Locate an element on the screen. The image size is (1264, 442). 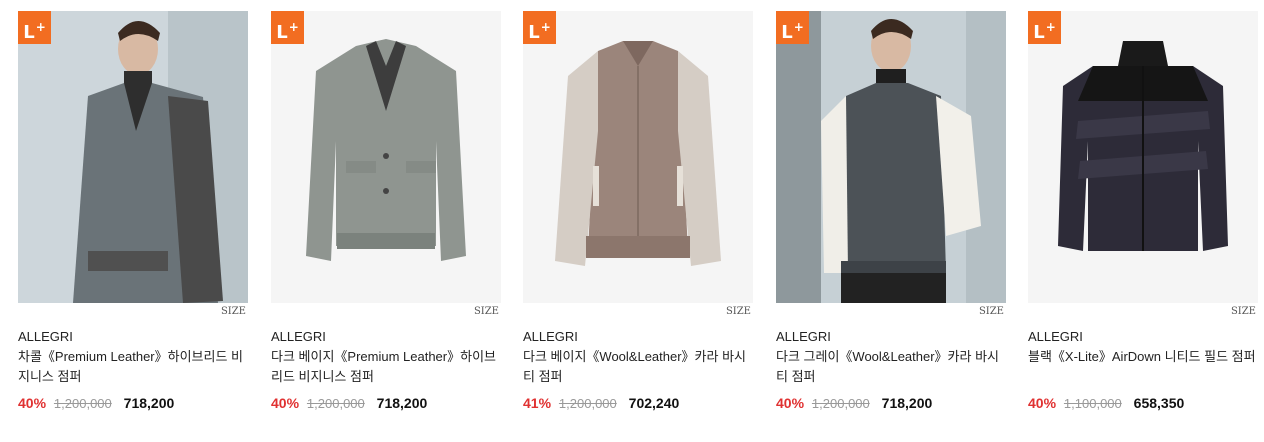
model-leather-jacket-photo is located at coordinates (133, 157).